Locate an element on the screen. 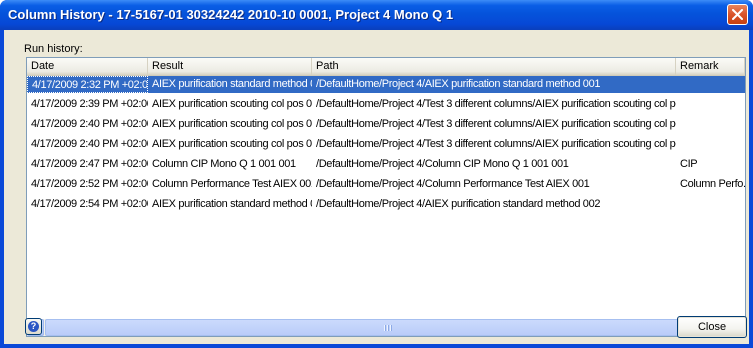  close-icon is located at coordinates (737, 14).